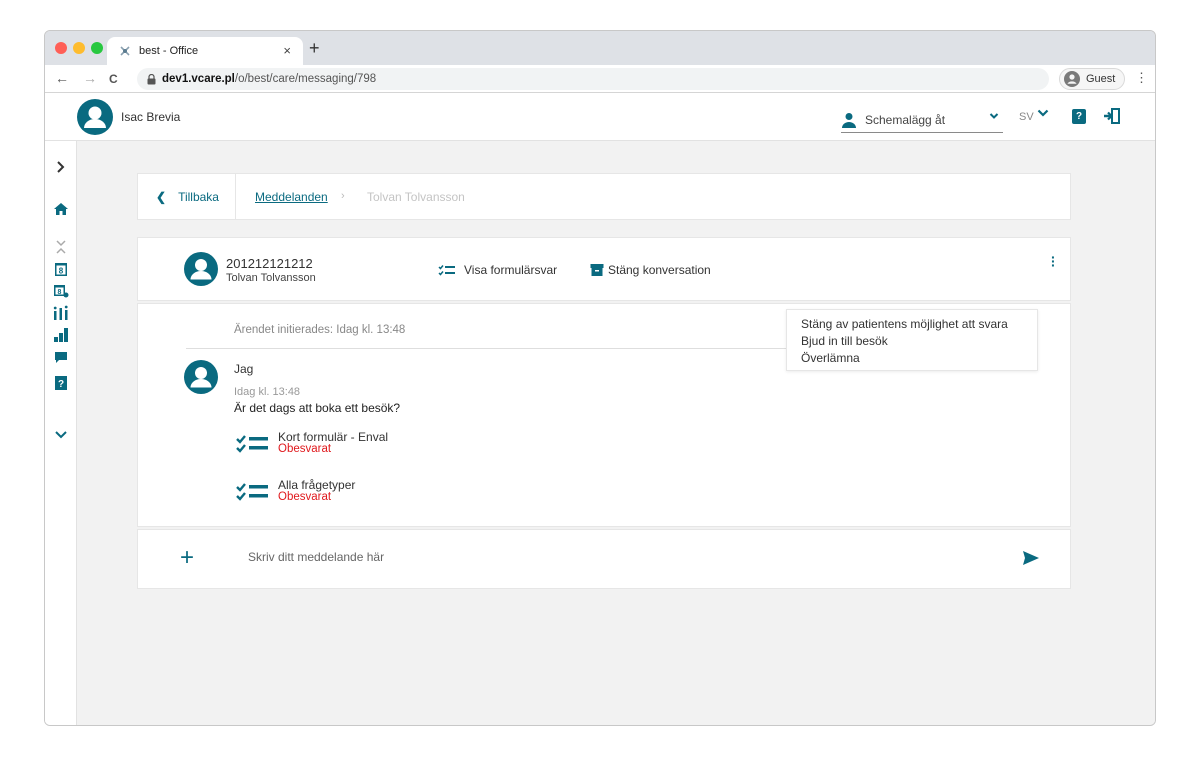  I want to click on maximize-window-button, so click(97, 48).